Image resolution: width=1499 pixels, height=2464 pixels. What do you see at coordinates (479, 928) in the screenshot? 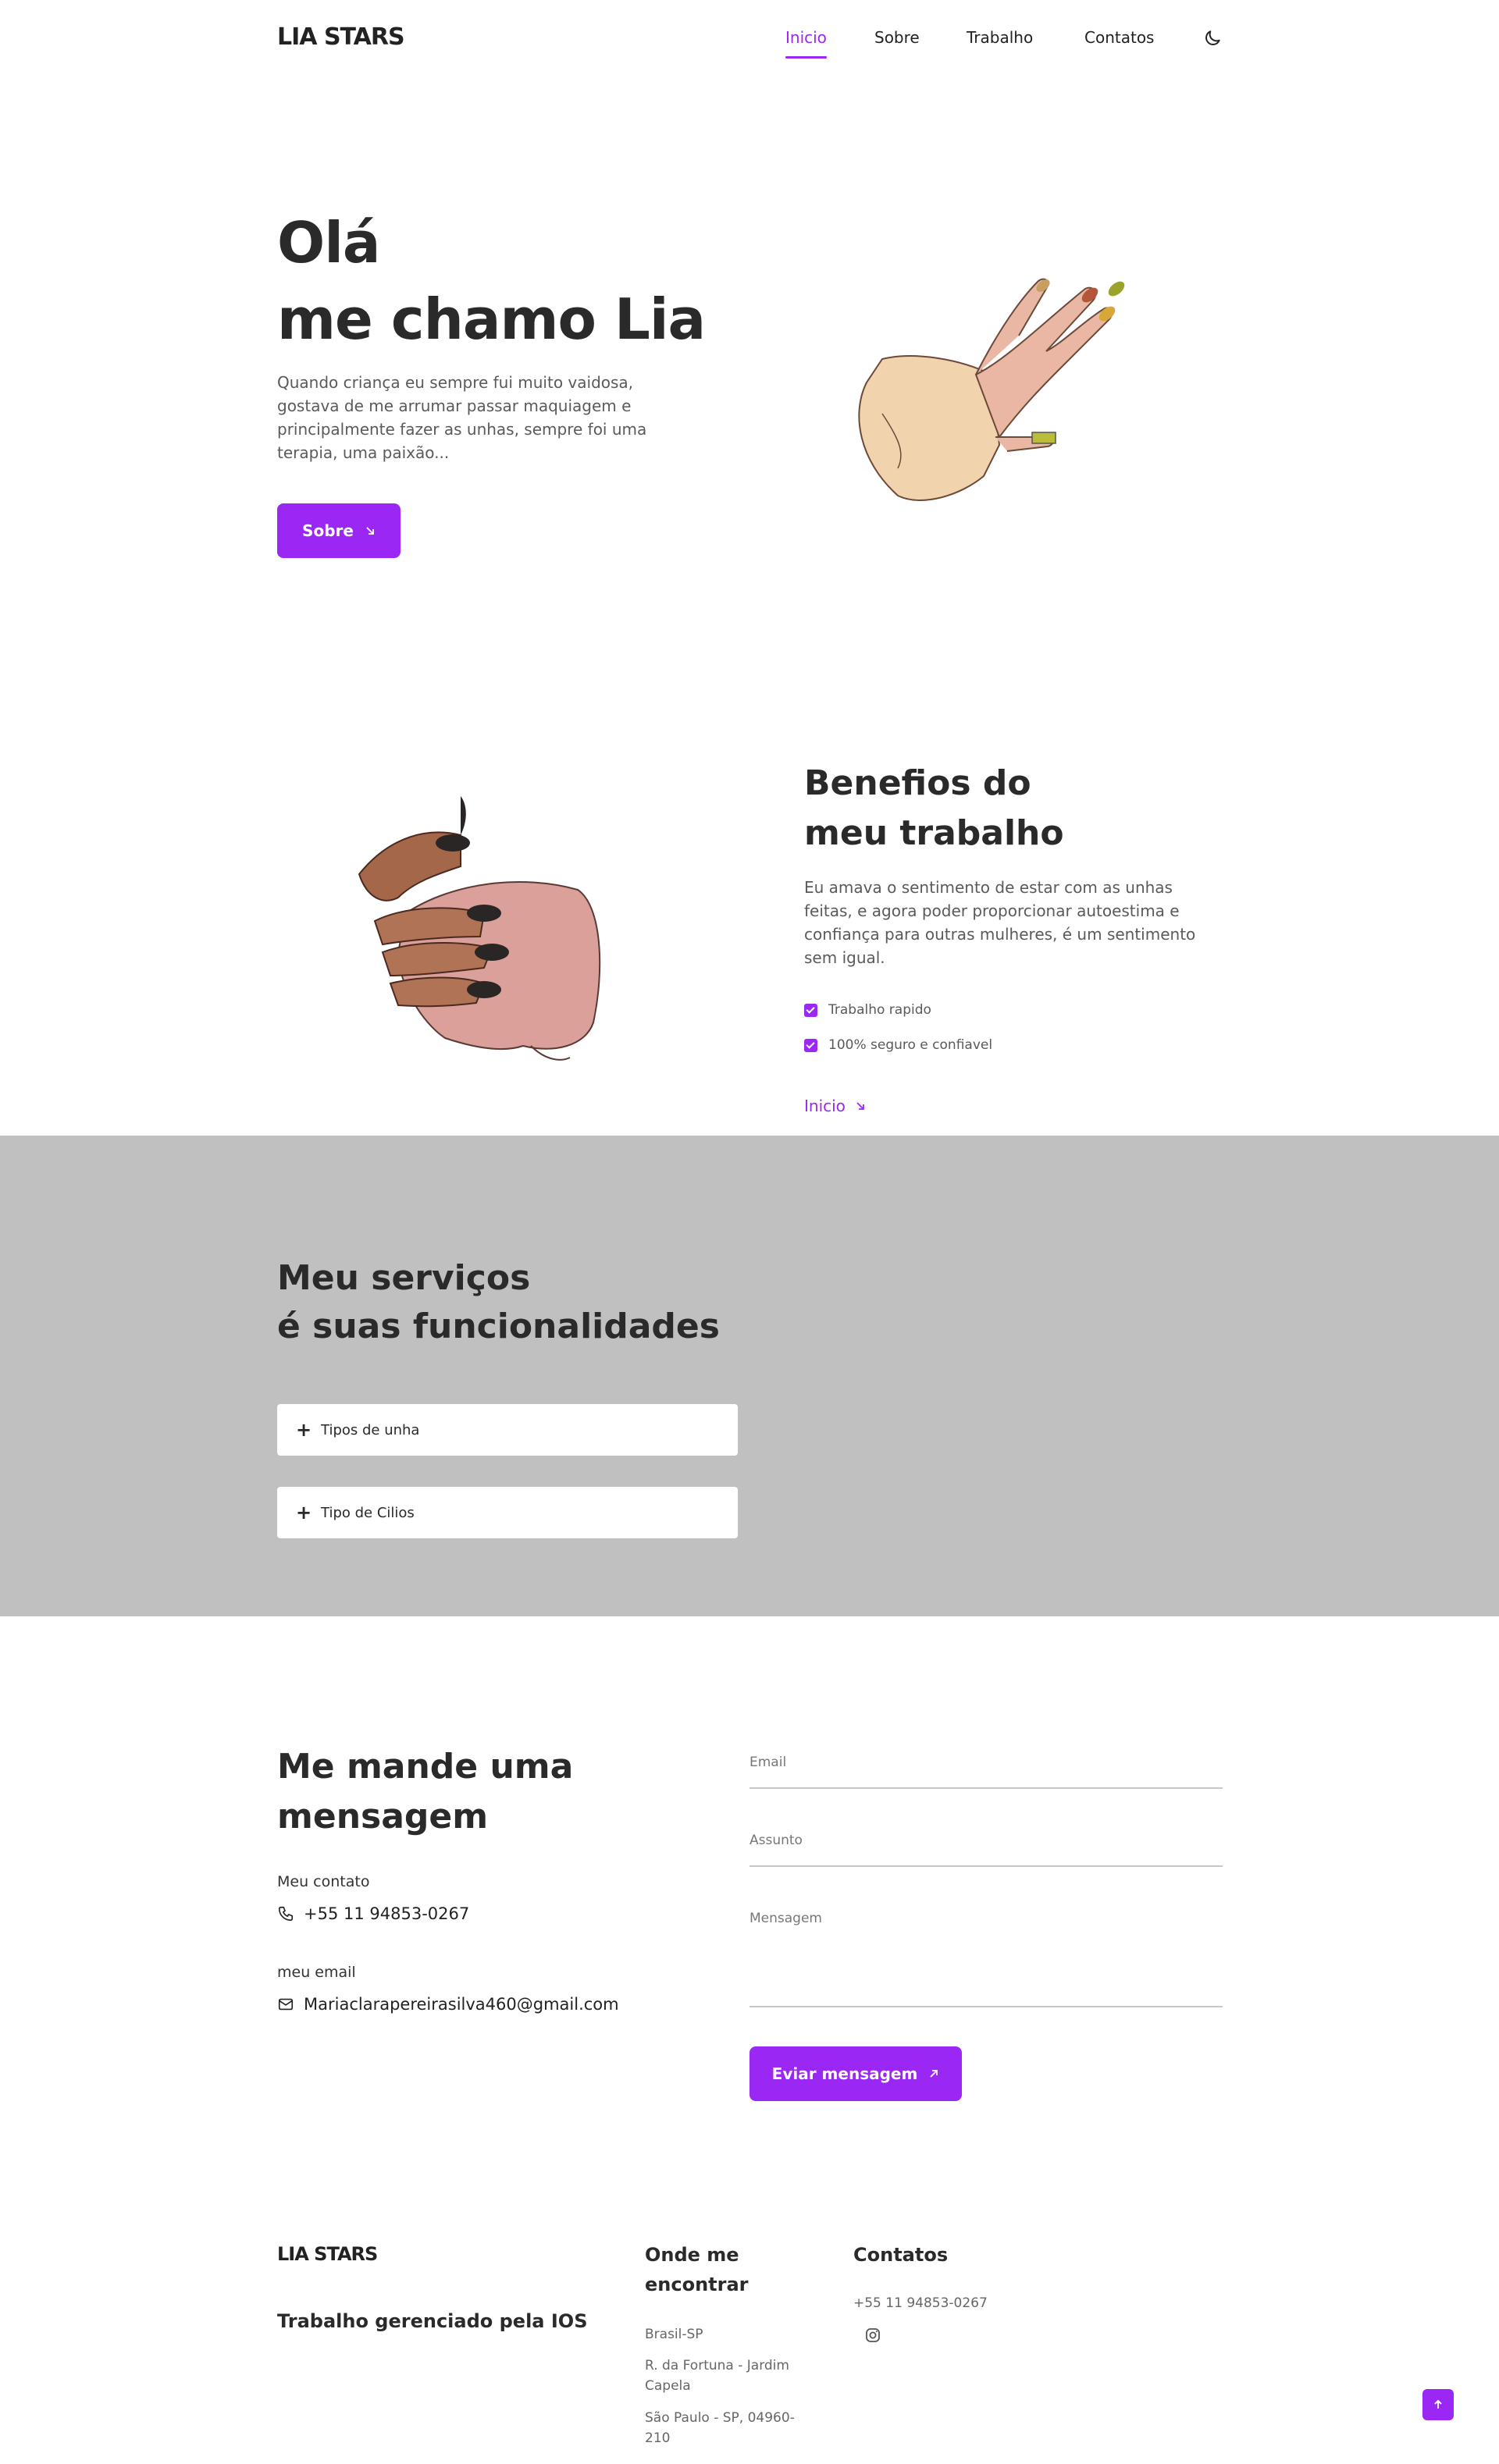
I see `hand-dark-nails-illustration` at bounding box center [479, 928].